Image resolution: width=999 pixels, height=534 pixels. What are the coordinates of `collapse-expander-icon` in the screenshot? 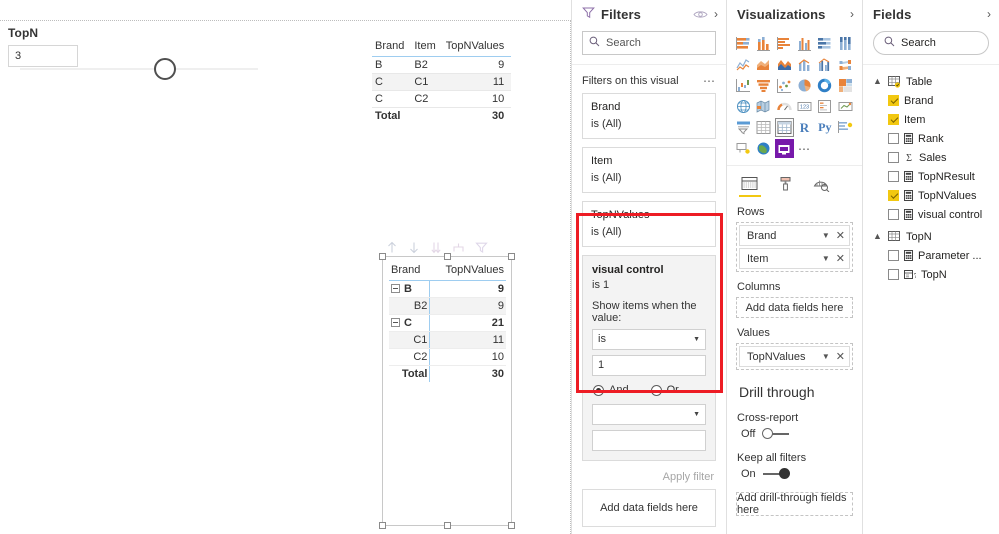 It's located at (395, 288).